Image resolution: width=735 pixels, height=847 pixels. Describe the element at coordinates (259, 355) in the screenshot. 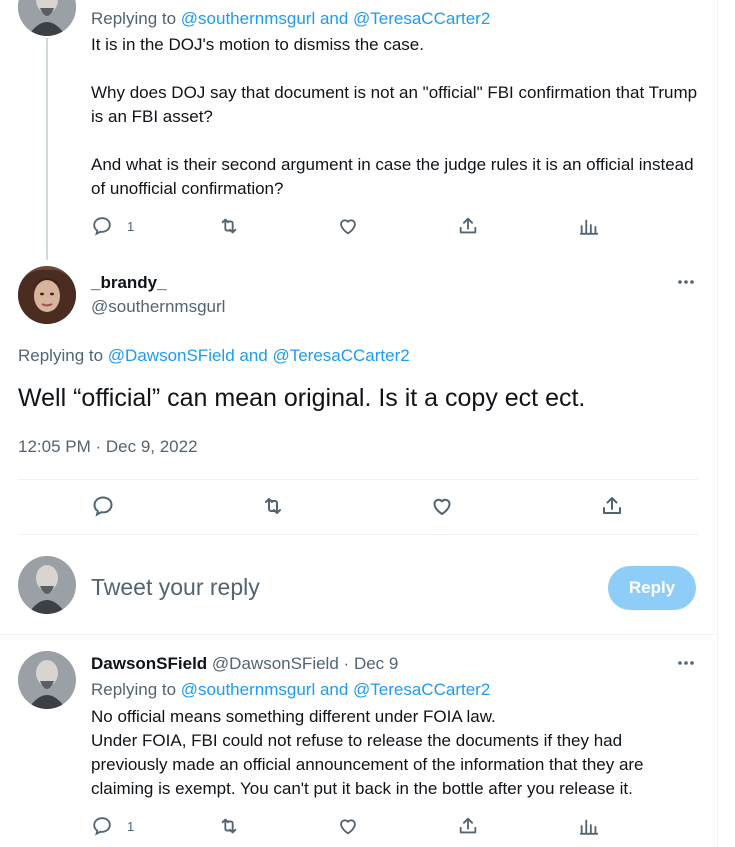

I see `replying-users-link: @DawsonSField and @TeresaCCarter2` at that location.